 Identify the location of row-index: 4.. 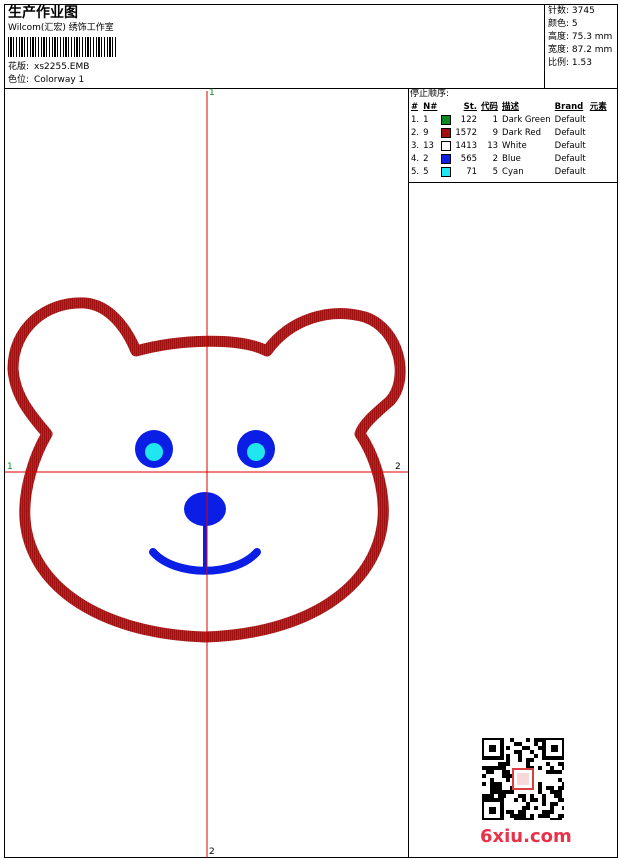
(415, 159).